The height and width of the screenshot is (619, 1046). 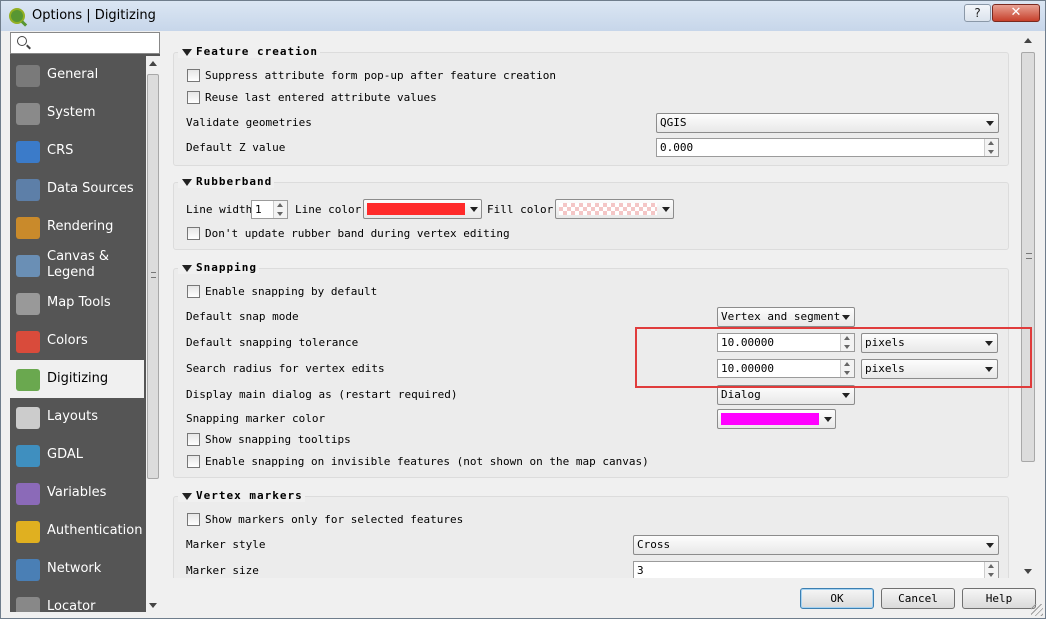 I want to click on sidebar-item-digitizing: Digitizing, so click(x=77, y=379).